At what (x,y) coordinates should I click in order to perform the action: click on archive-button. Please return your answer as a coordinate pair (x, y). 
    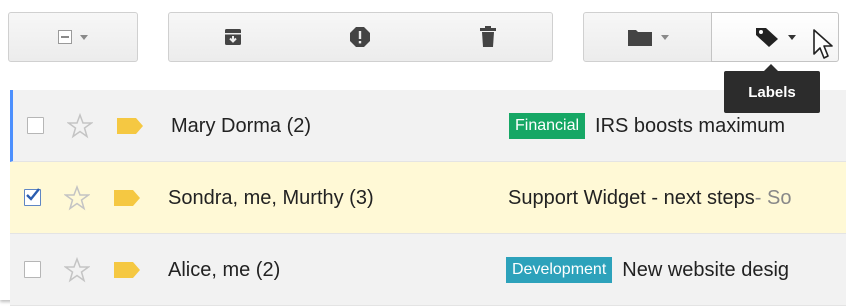
    Looking at the image, I should click on (232, 37).